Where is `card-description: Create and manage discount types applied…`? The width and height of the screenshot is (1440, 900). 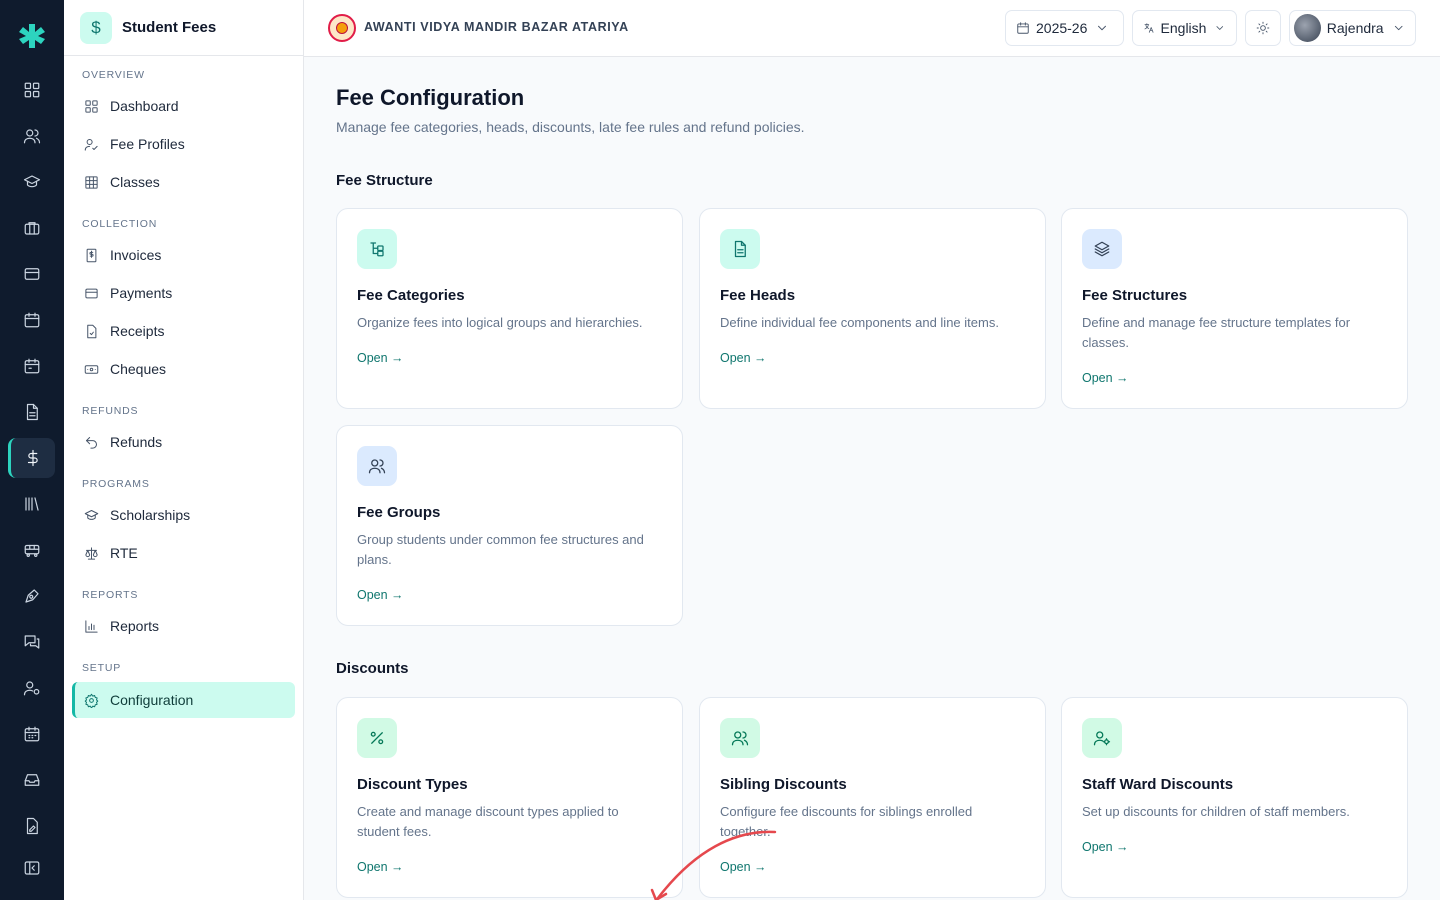 card-description: Create and manage discount types applied… is located at coordinates (488, 821).